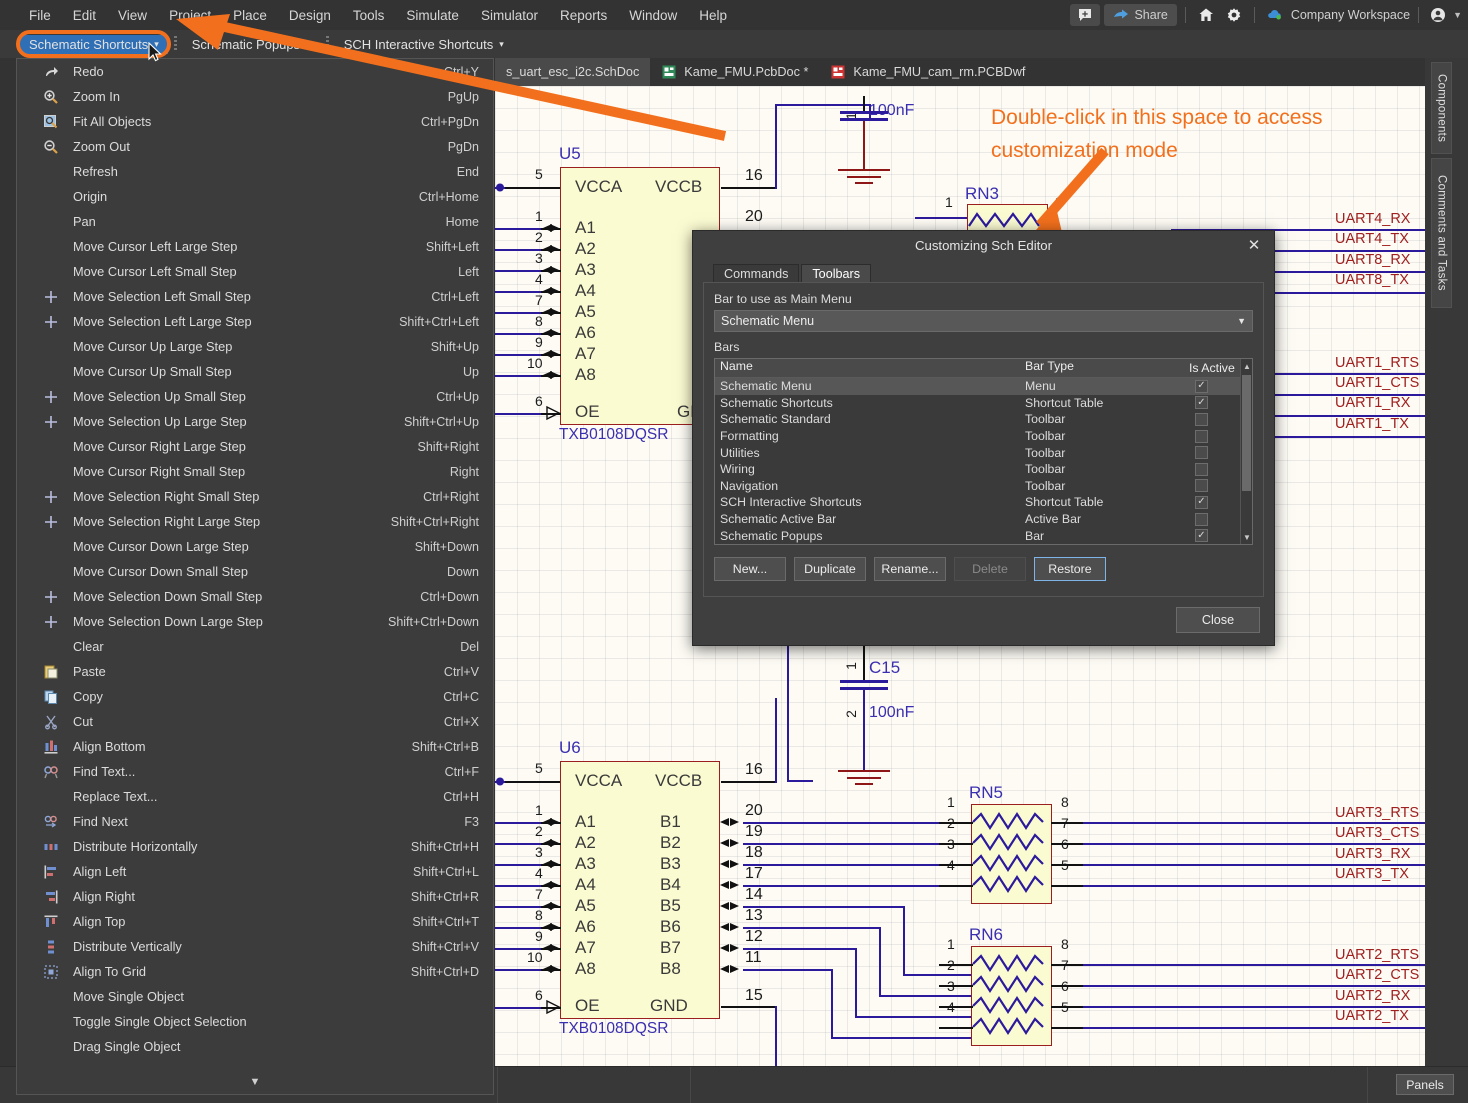 The width and height of the screenshot is (1468, 1103). Describe the element at coordinates (509, 15) in the screenshot. I see `menu-simulator: Simulator` at that location.